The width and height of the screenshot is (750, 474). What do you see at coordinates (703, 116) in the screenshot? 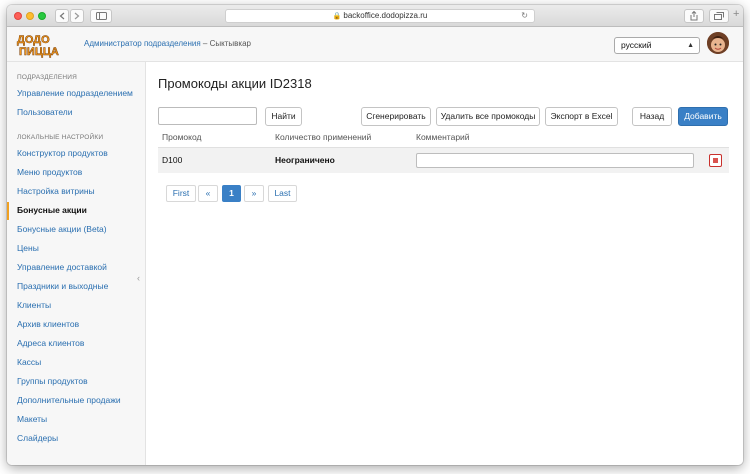
I see `add-button: Добавить` at bounding box center [703, 116].